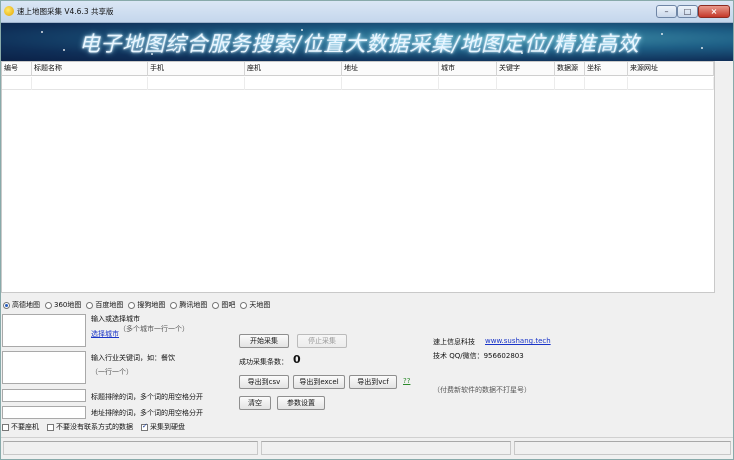  What do you see at coordinates (264, 341) in the screenshot?
I see `start-button: 开始采集` at bounding box center [264, 341].